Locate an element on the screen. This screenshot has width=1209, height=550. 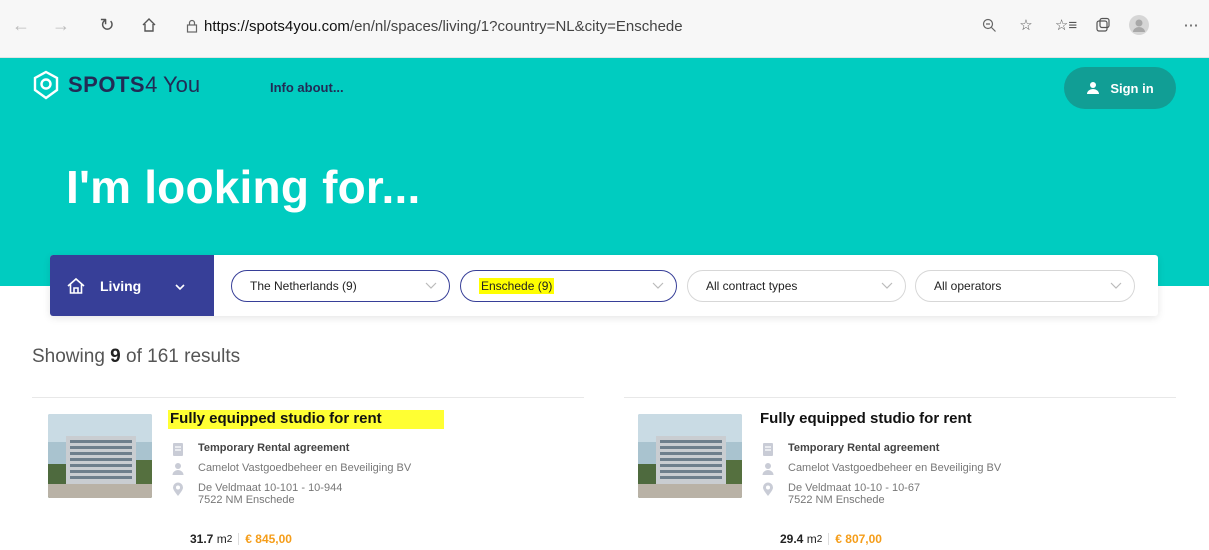
forward-icon: → is located at coordinates (61, 25).